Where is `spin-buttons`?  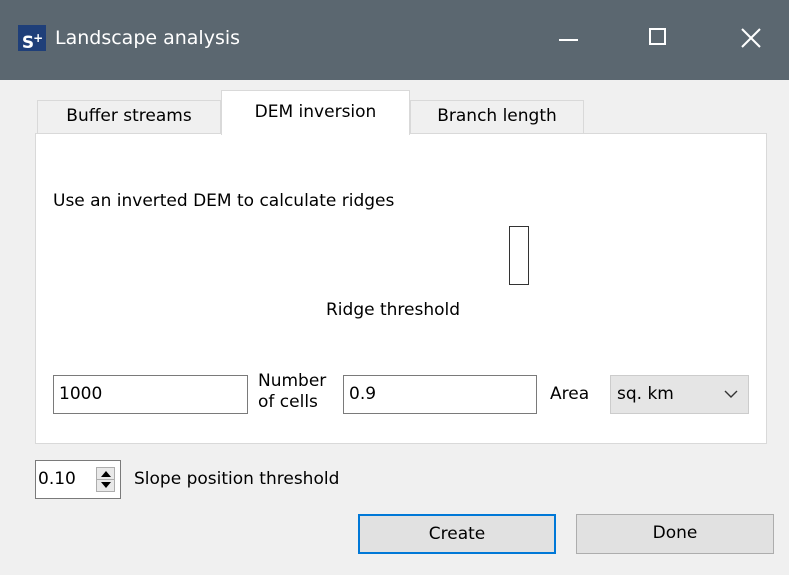
spin-buttons is located at coordinates (105, 479).